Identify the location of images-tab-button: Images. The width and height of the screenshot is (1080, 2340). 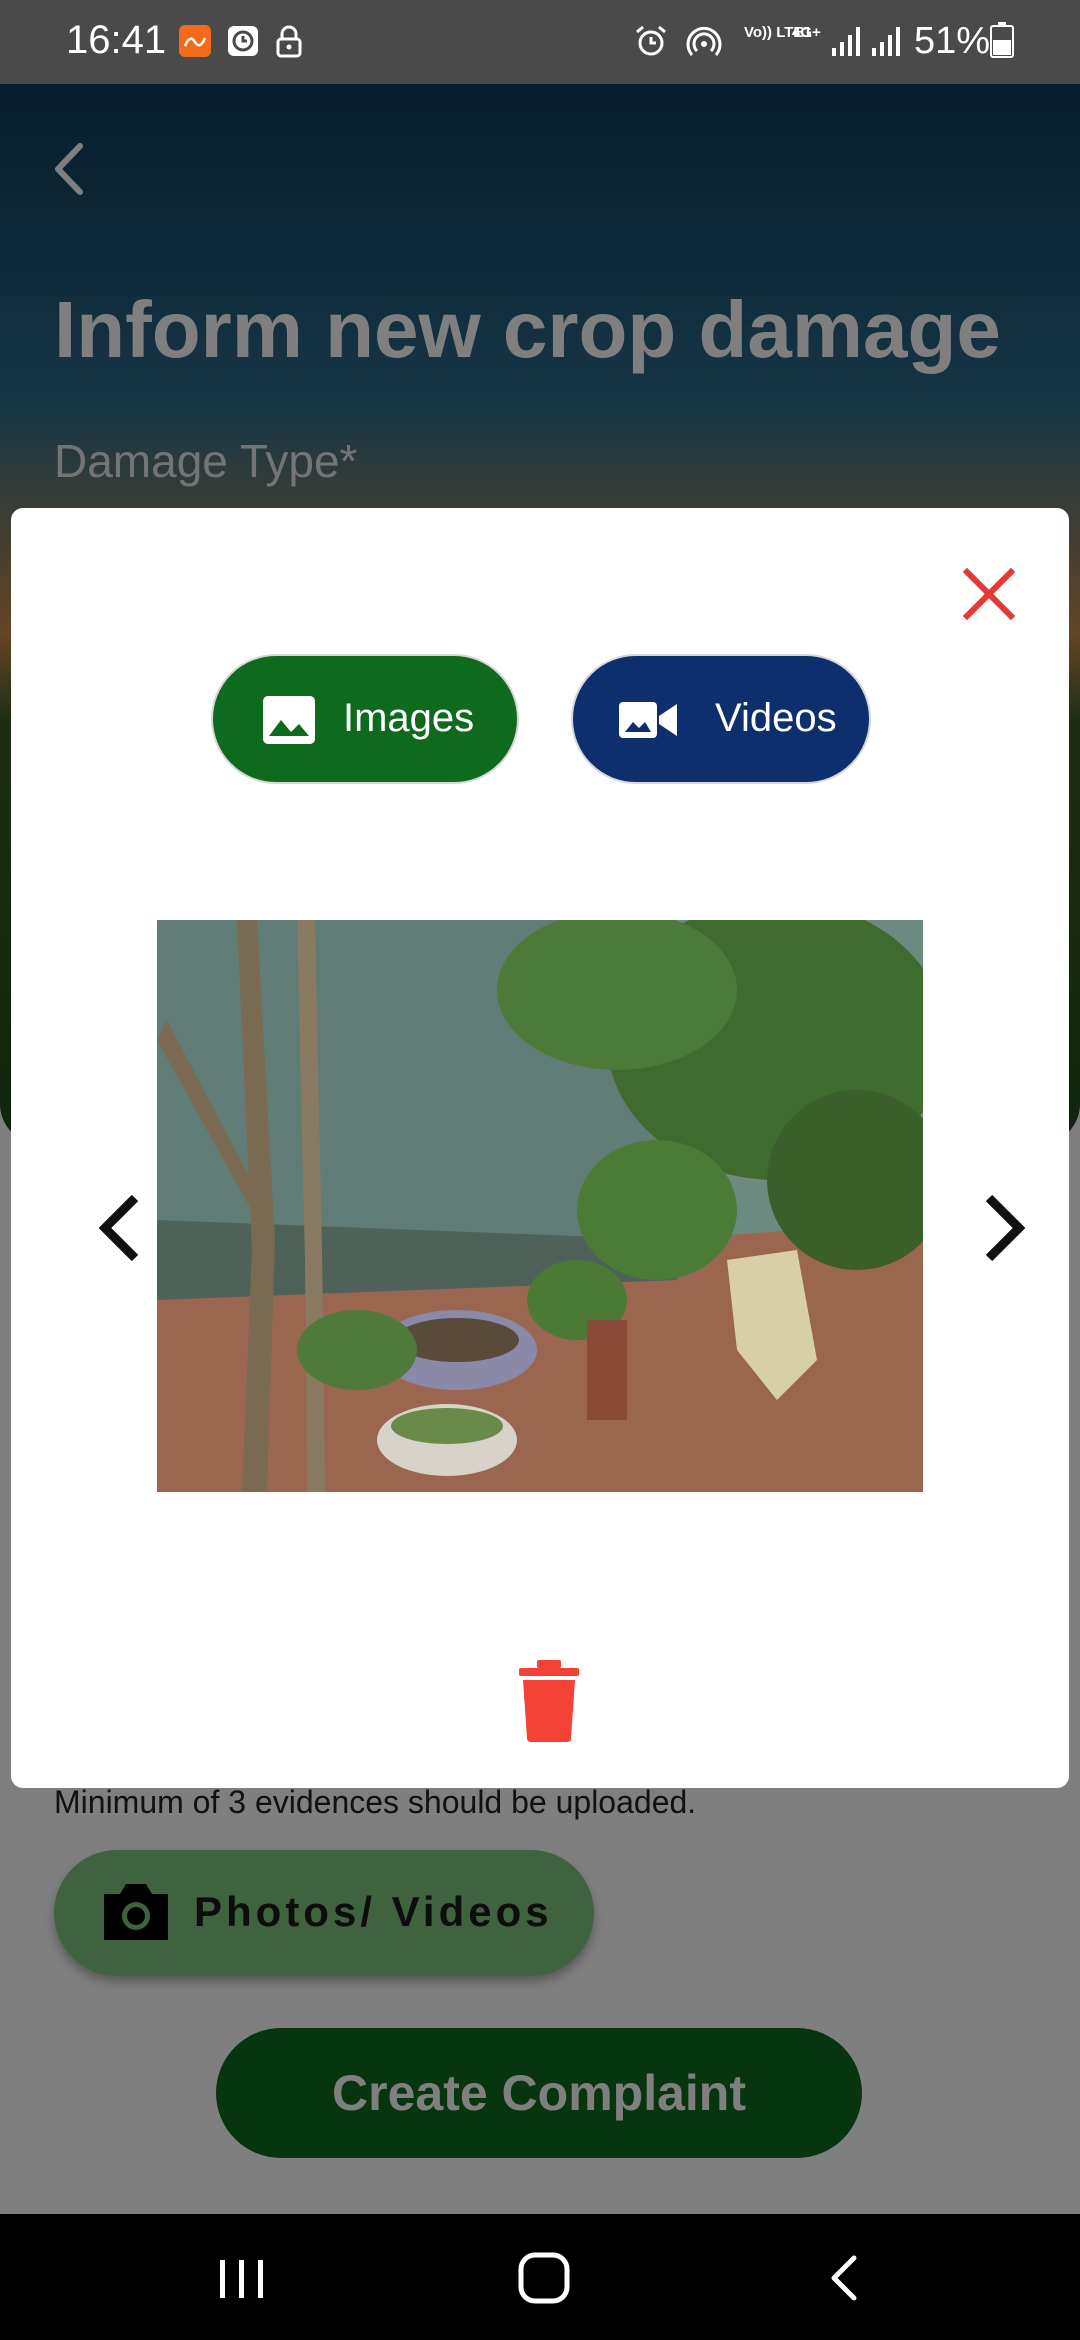
(365, 719).